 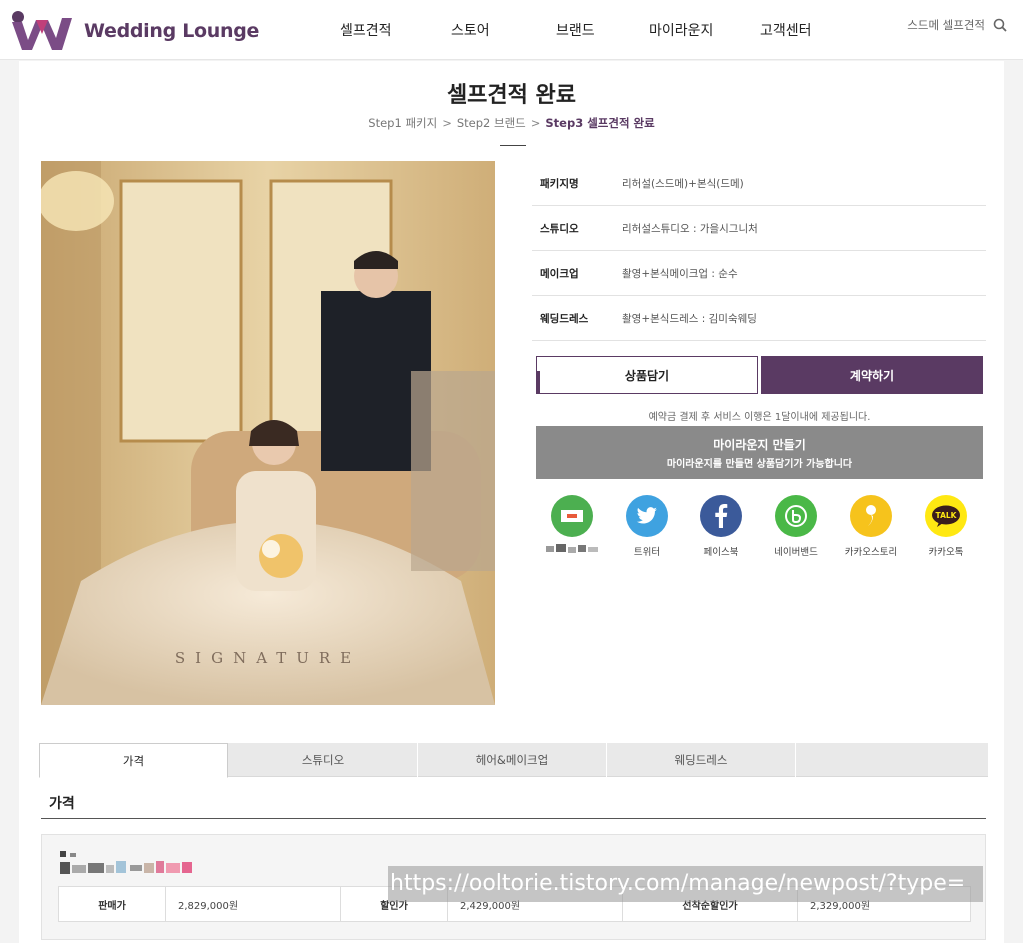 I want to click on info-value: 리허설스튜디오 : 가을시그니처, so click(x=690, y=228).